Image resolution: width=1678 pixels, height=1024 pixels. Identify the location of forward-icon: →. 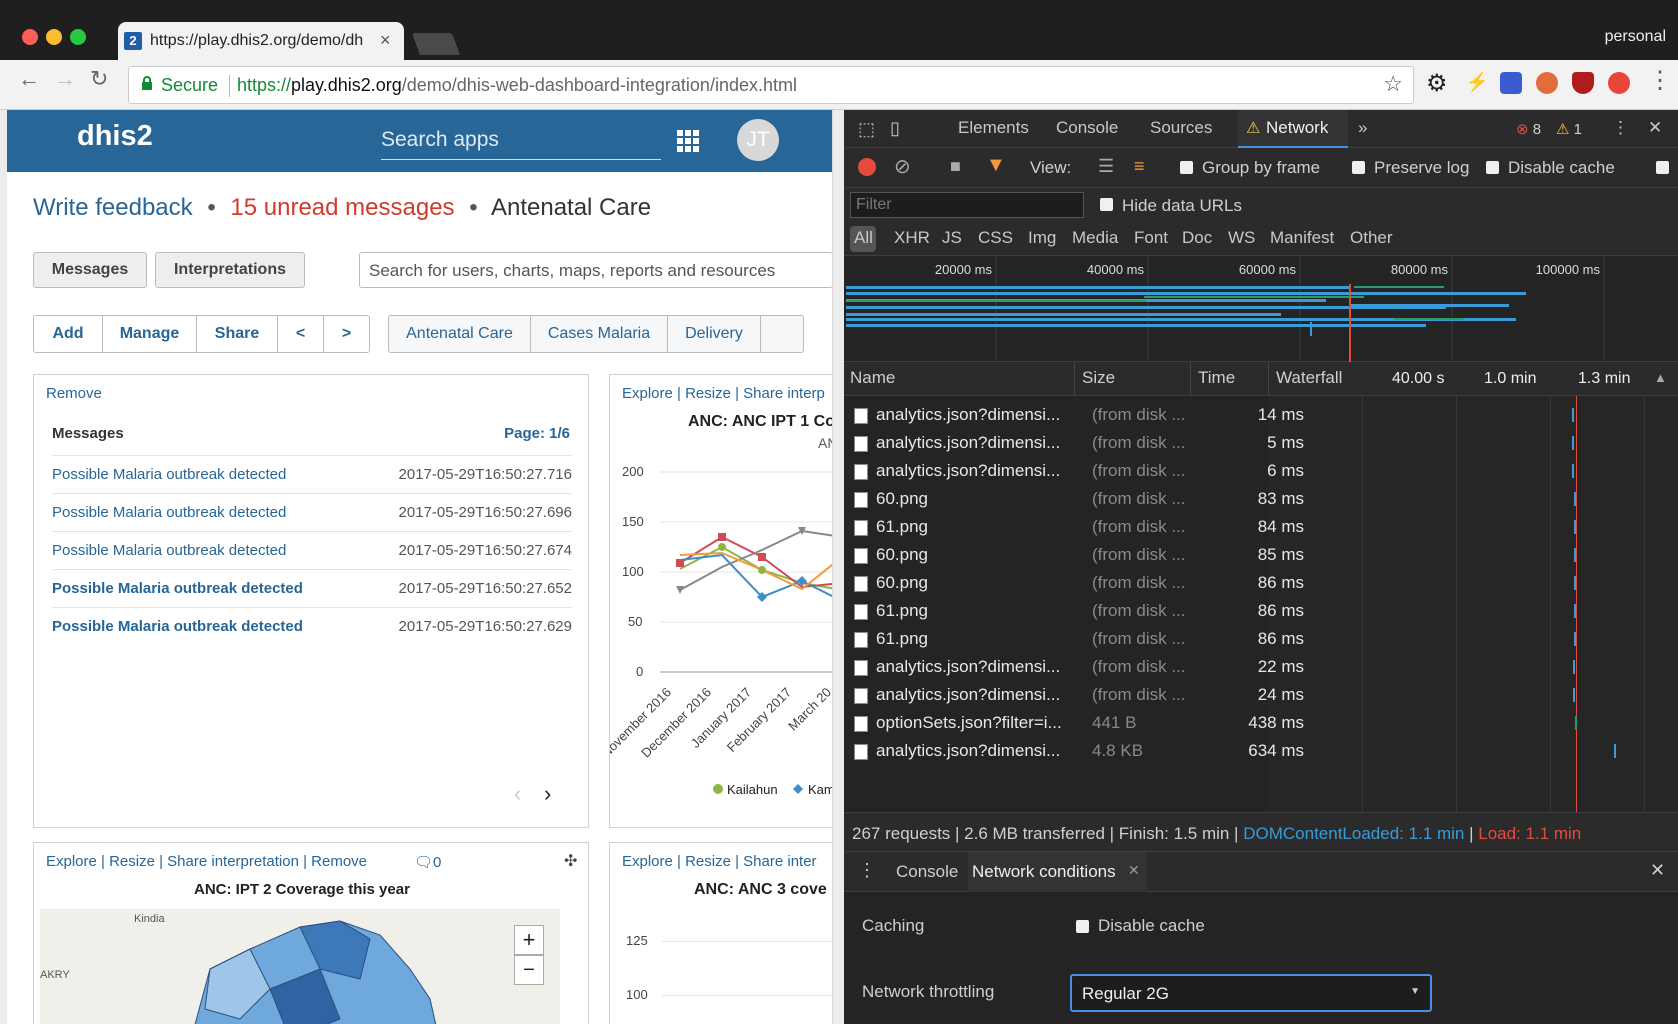
(65, 79).